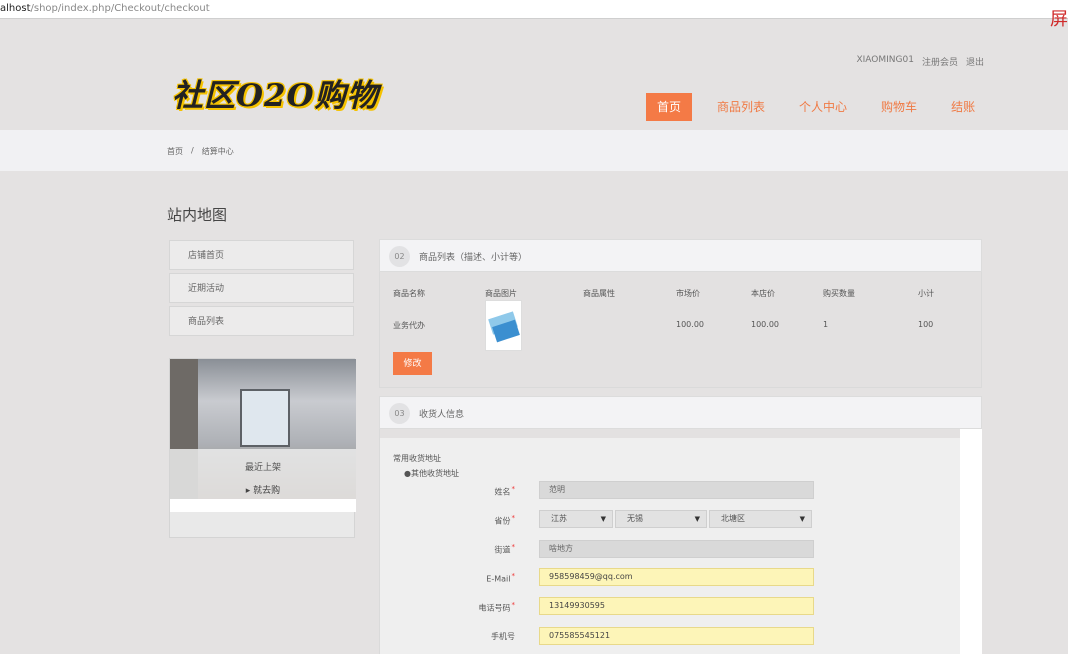 The image size is (1068, 654). What do you see at coordinates (760, 519) in the screenshot?
I see `district-select: 北塘区 ▼` at bounding box center [760, 519].